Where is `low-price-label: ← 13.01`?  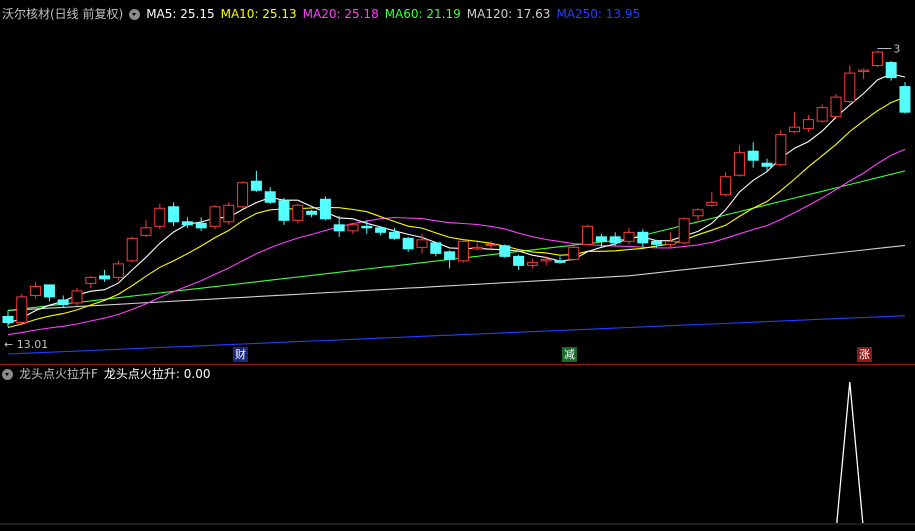
low-price-label: ← 13.01 is located at coordinates (26, 344).